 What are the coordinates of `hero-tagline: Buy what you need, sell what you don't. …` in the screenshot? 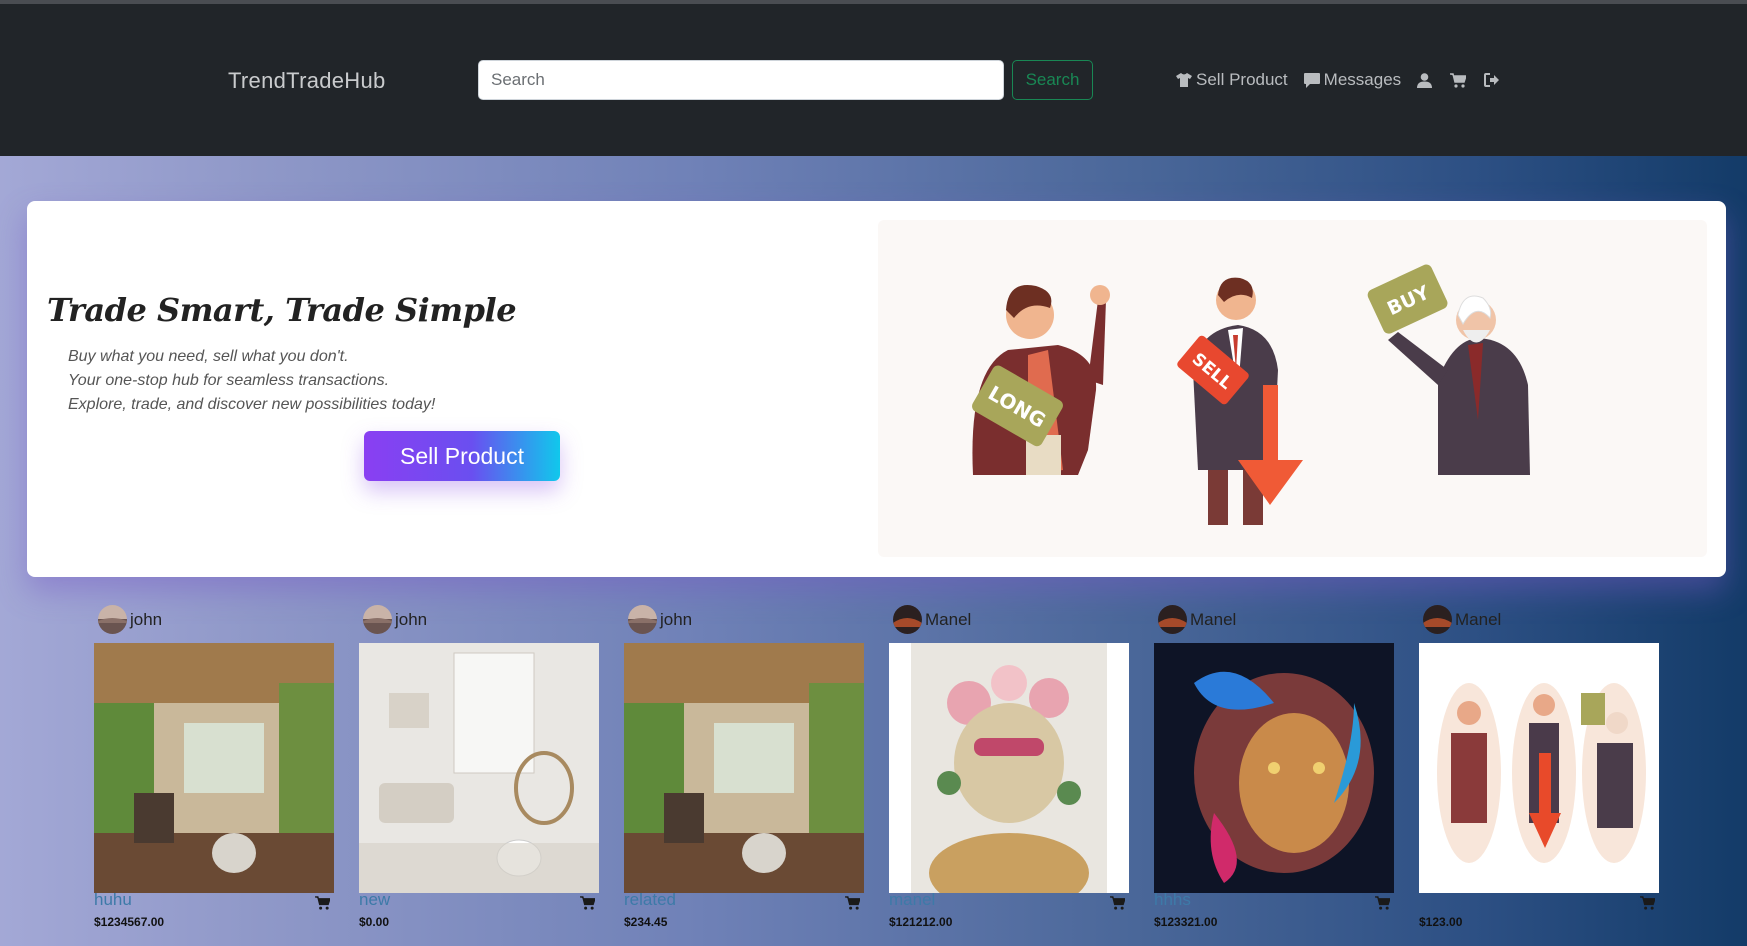 It's located at (251, 381).